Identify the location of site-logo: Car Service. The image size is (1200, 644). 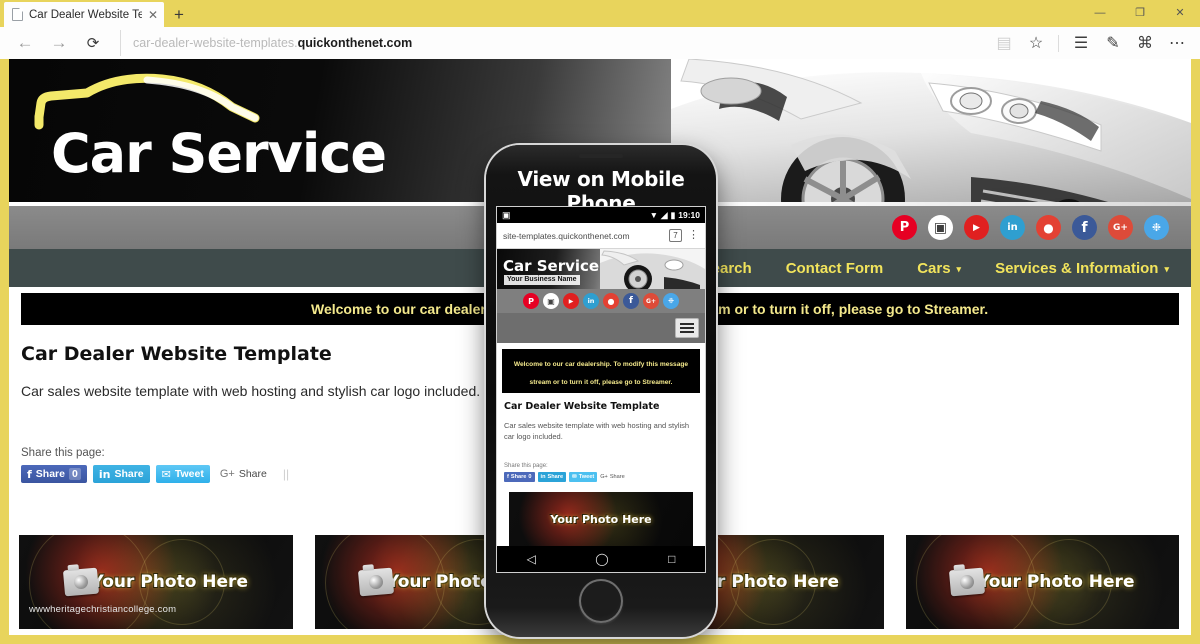
(207, 129).